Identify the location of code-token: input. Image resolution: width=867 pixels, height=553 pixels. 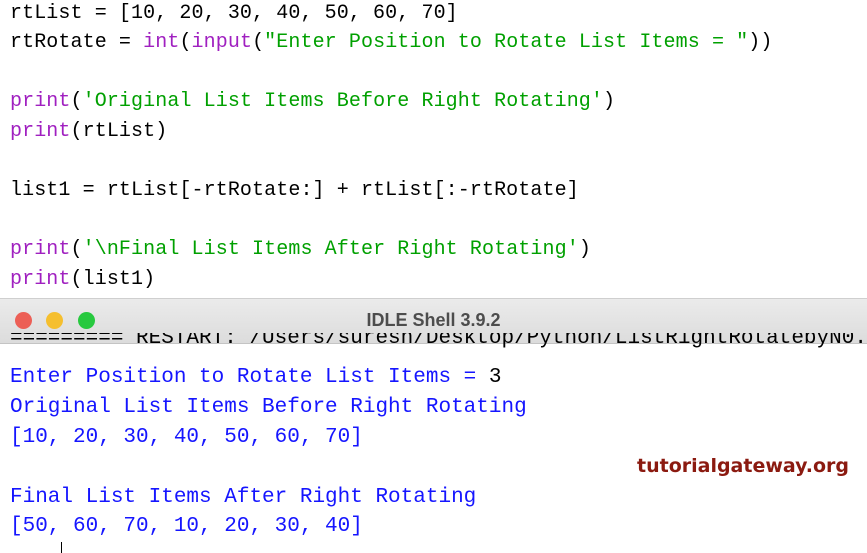
(222, 42).